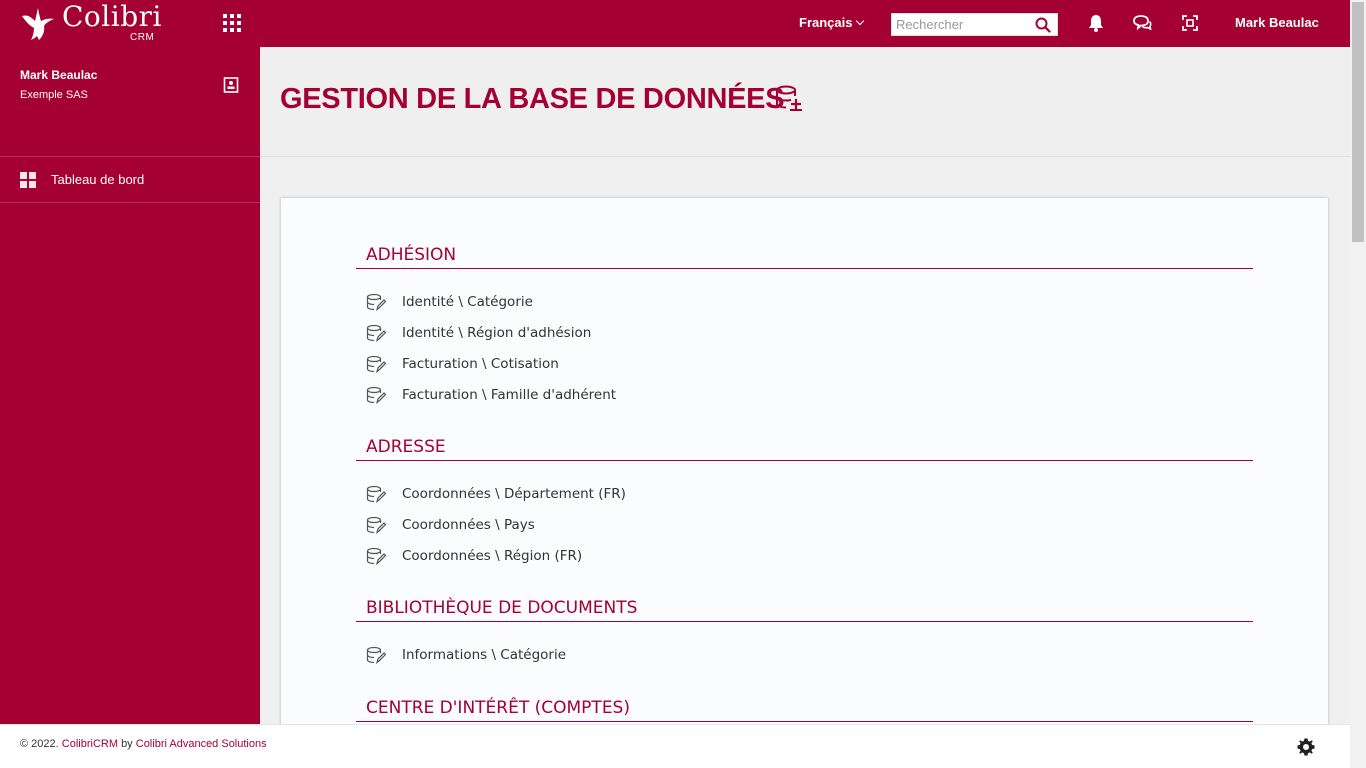 This screenshot has width=1366, height=768. Describe the element at coordinates (59, 75) in the screenshot. I see `sidebar-user-name: Mark Beaulac` at that location.